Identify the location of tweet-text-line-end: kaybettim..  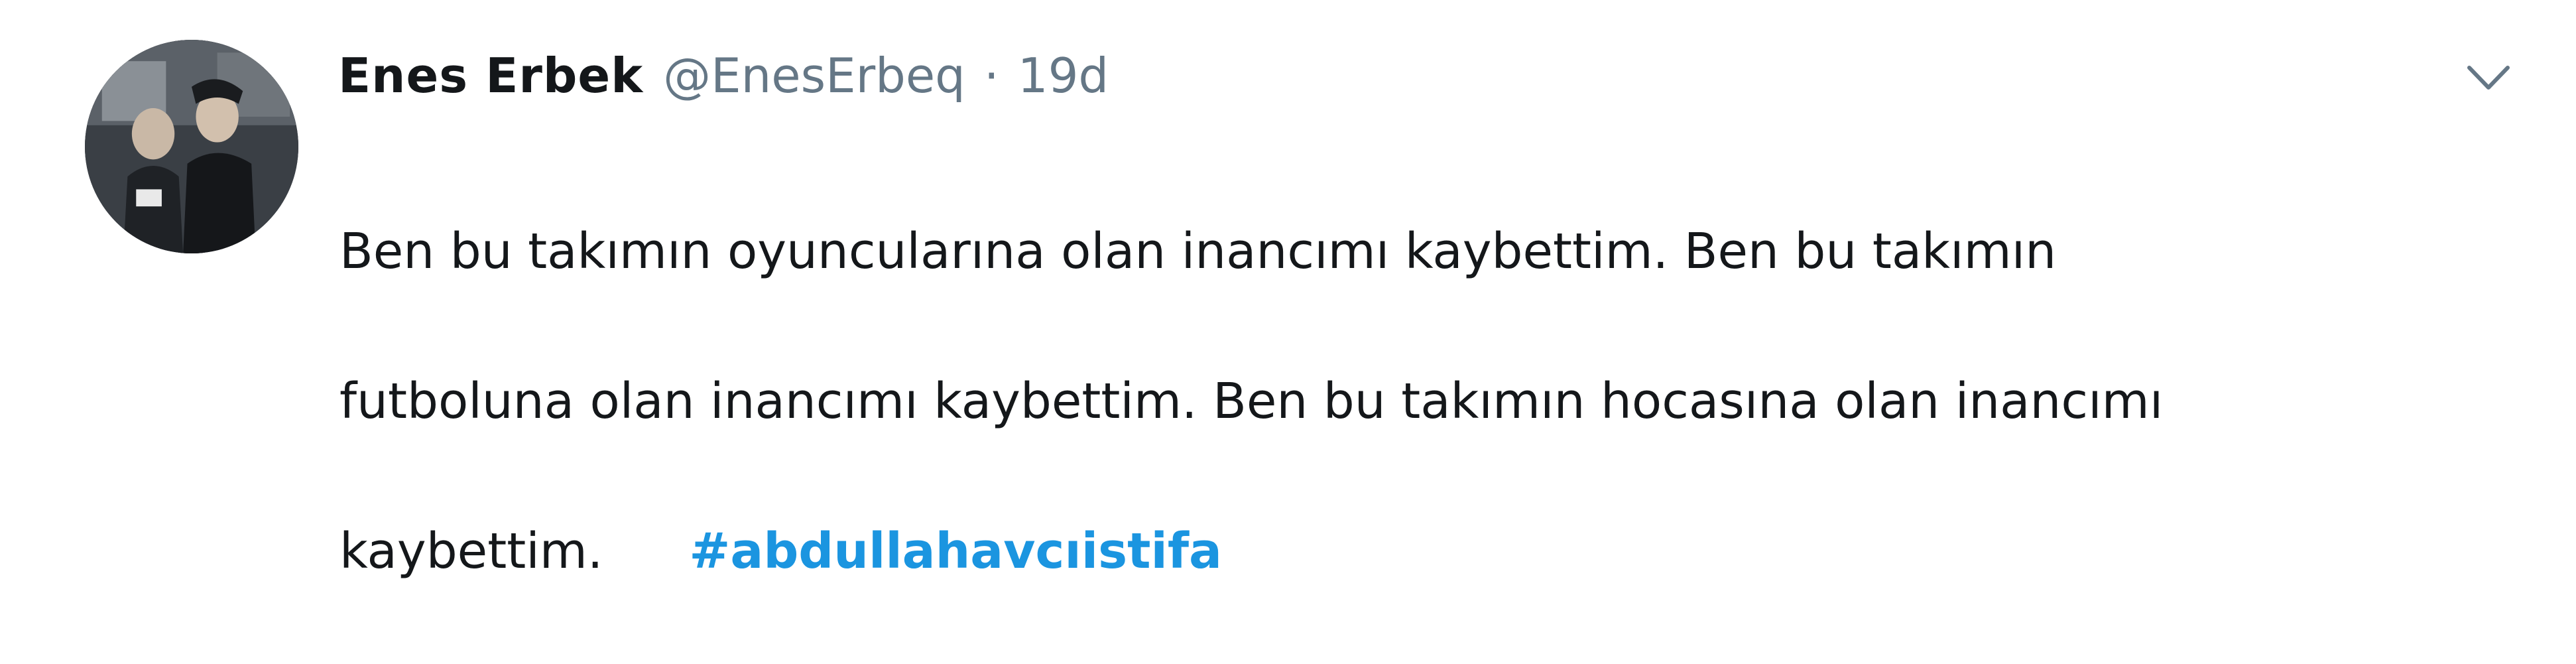
(471, 551).